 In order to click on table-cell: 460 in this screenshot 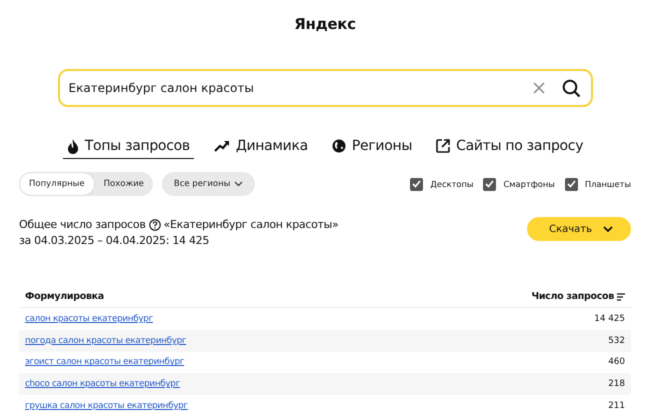, I will do `click(616, 362)`.